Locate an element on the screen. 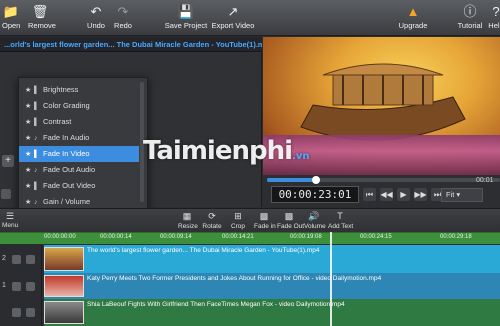 This screenshot has height=326, width=500. crop-button: ⊞ Crop is located at coordinates (238, 221).